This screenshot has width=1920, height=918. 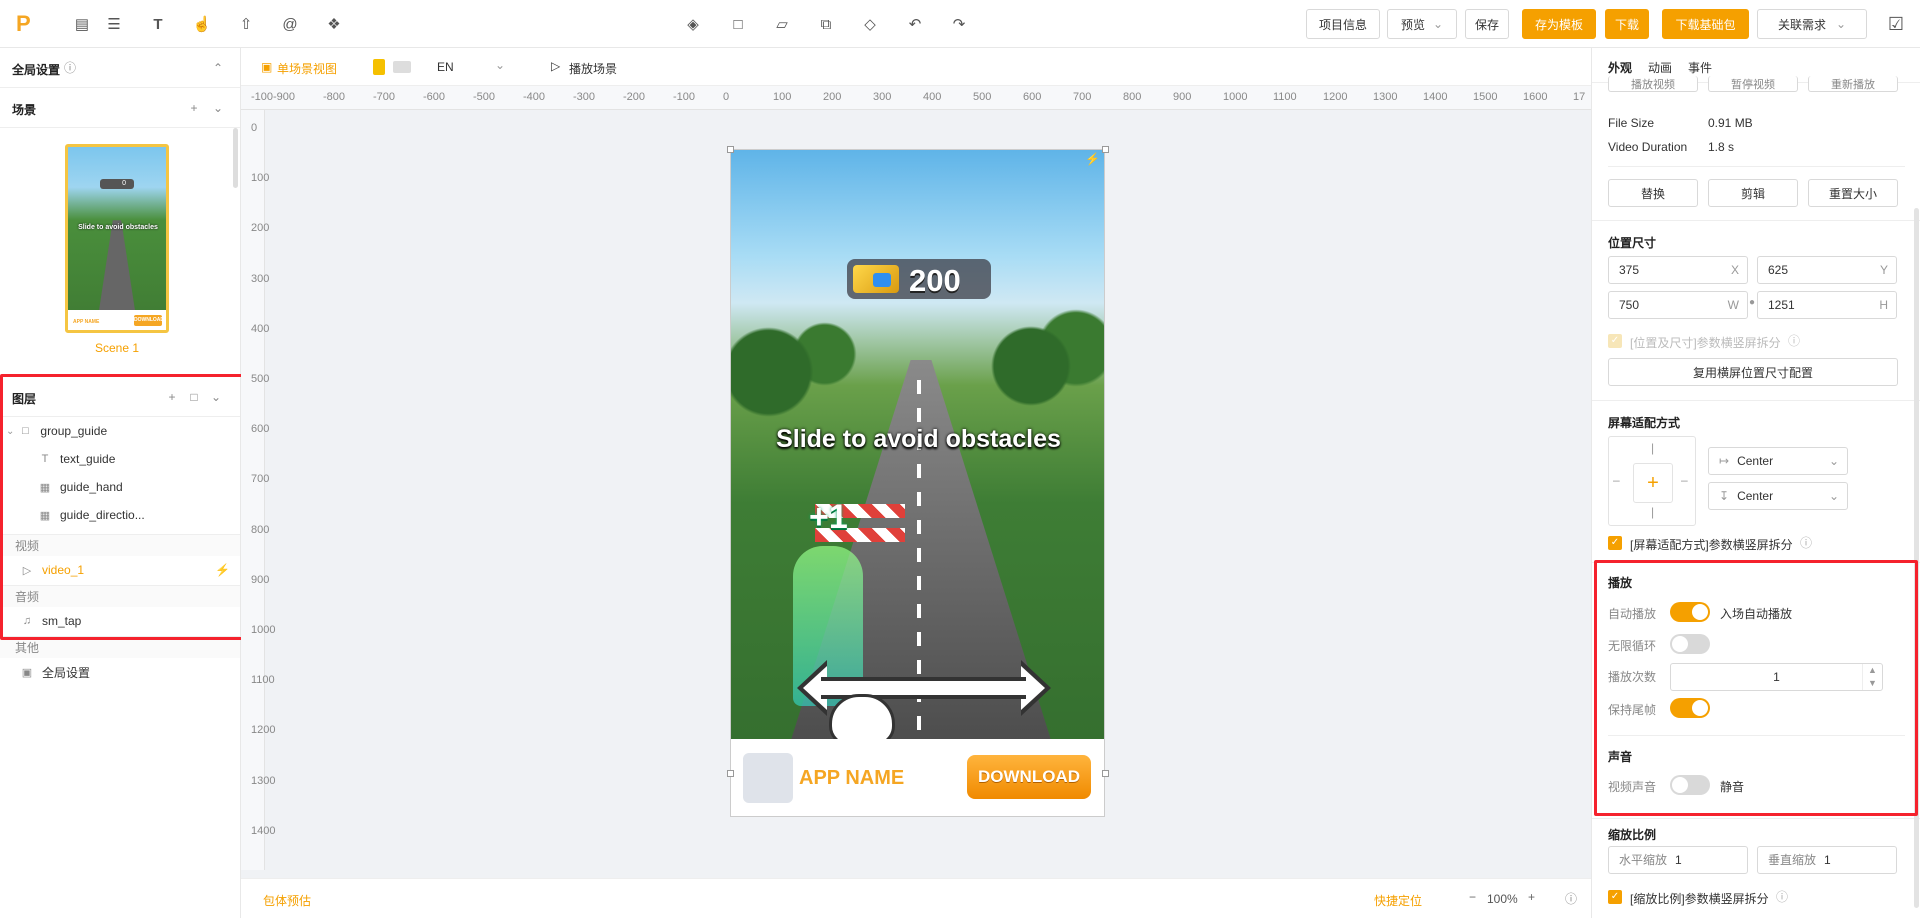 I want to click on reset-size-button: 重置大小, so click(x=1853, y=193).